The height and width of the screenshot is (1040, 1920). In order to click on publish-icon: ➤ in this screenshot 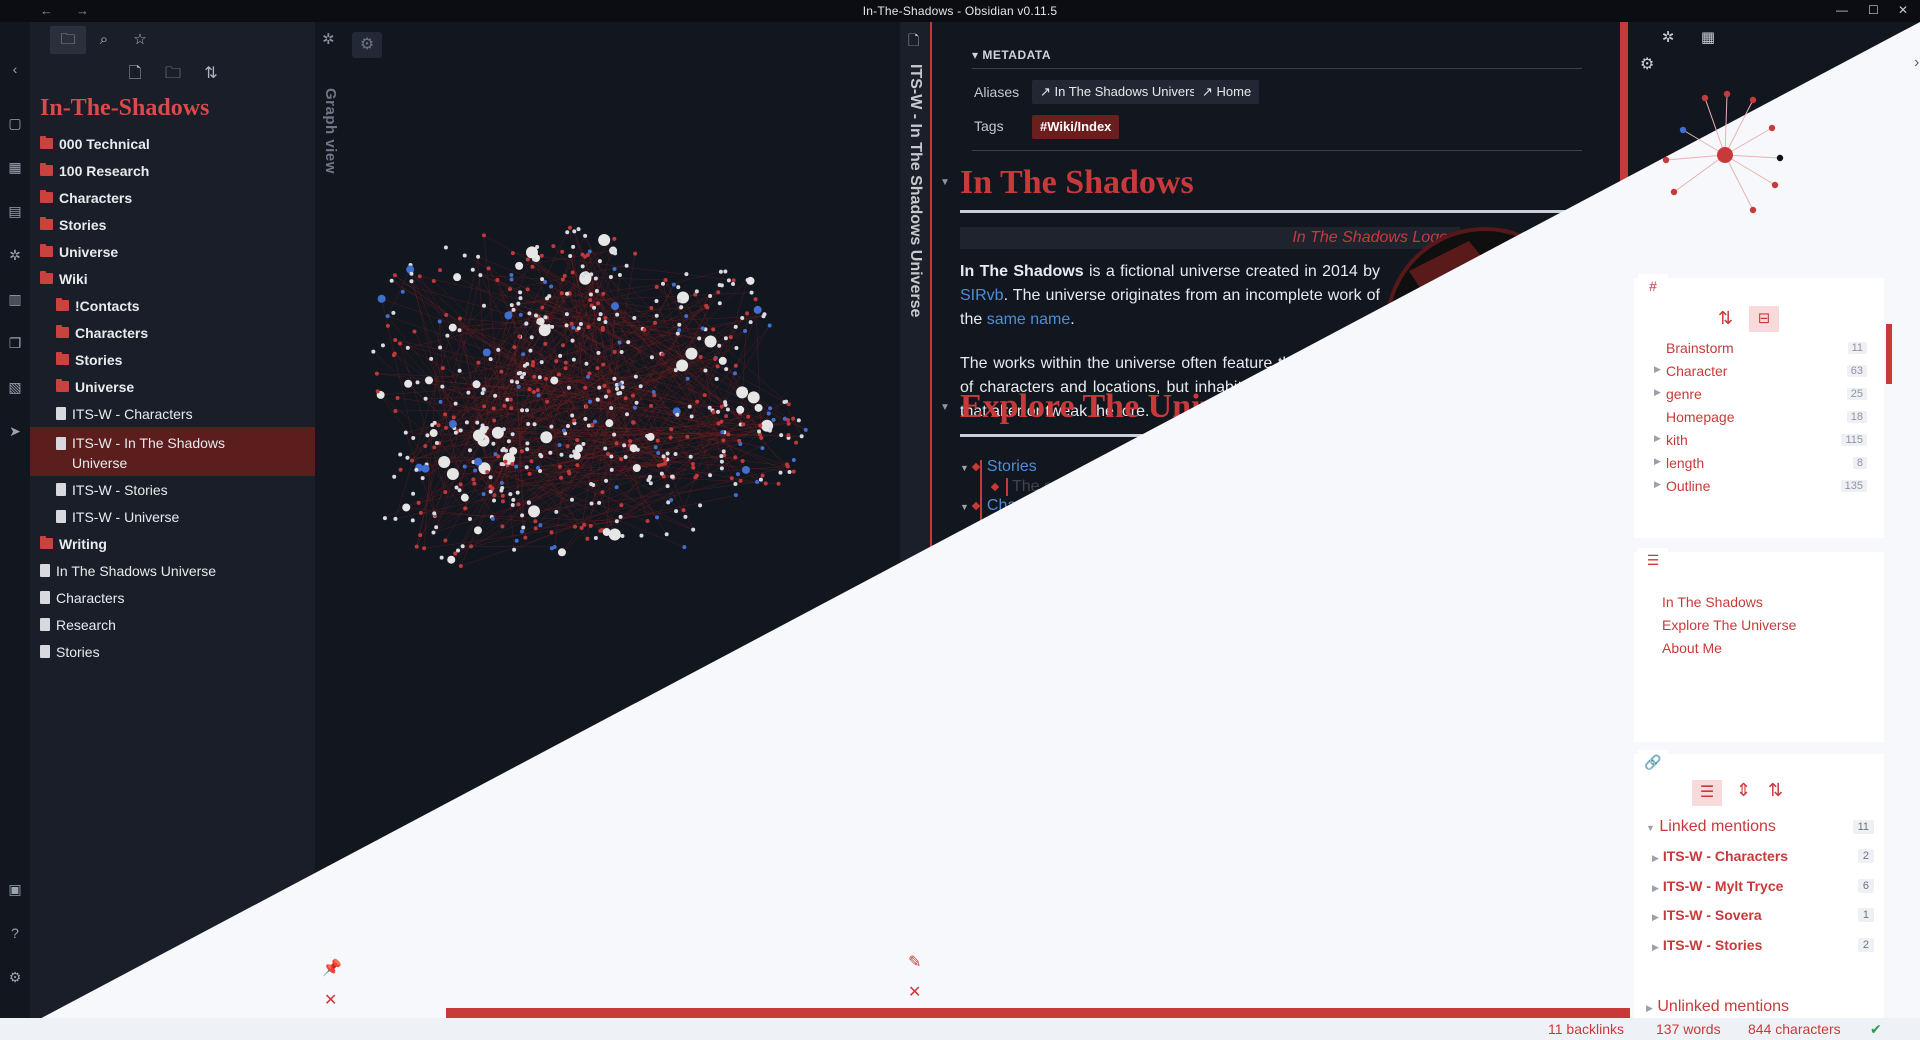, I will do `click(15, 431)`.